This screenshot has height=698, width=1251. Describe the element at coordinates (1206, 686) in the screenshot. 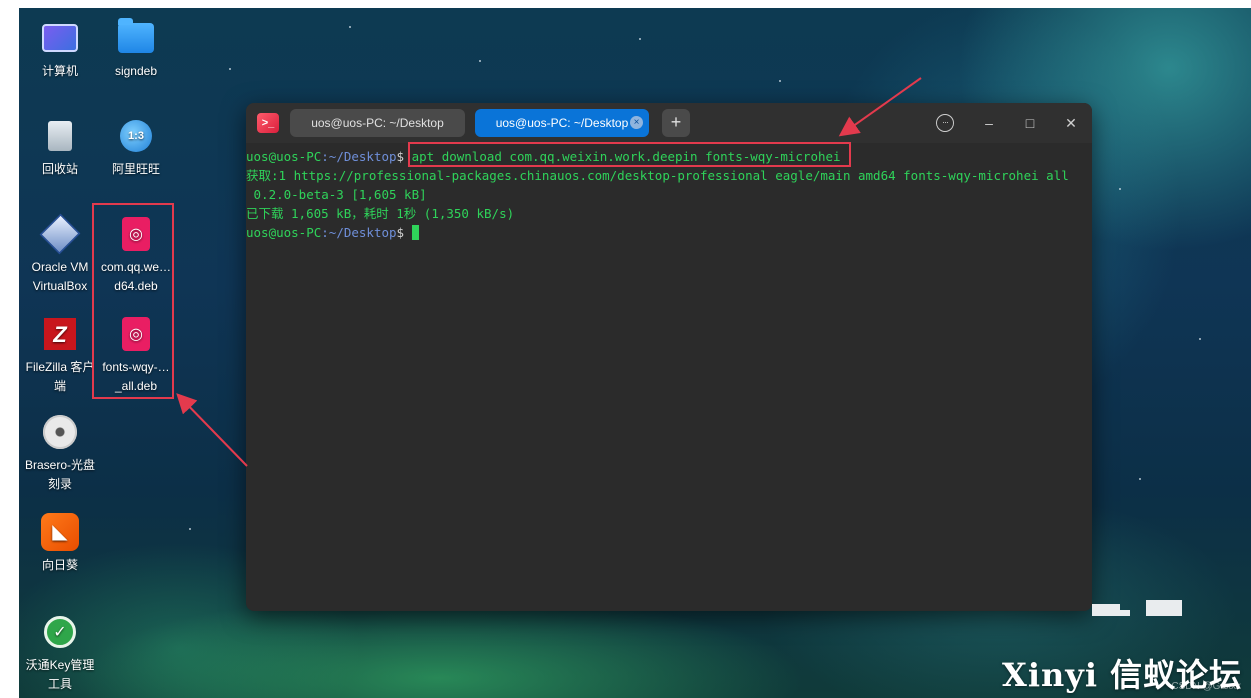

I see `csdn-watermark: CSDN @Gaxxx` at that location.